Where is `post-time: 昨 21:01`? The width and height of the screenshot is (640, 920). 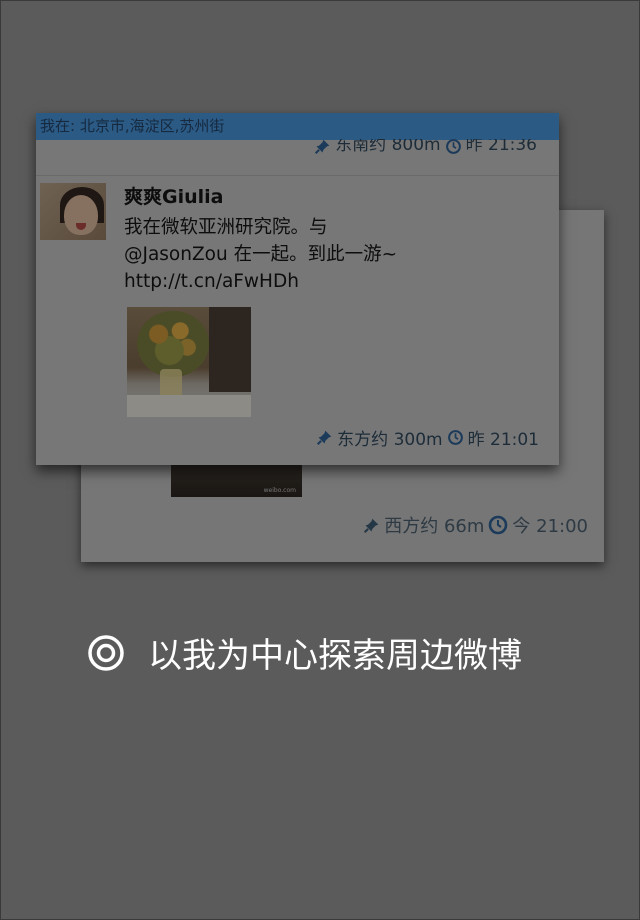
post-time: 昨 21:01 is located at coordinates (503, 440).